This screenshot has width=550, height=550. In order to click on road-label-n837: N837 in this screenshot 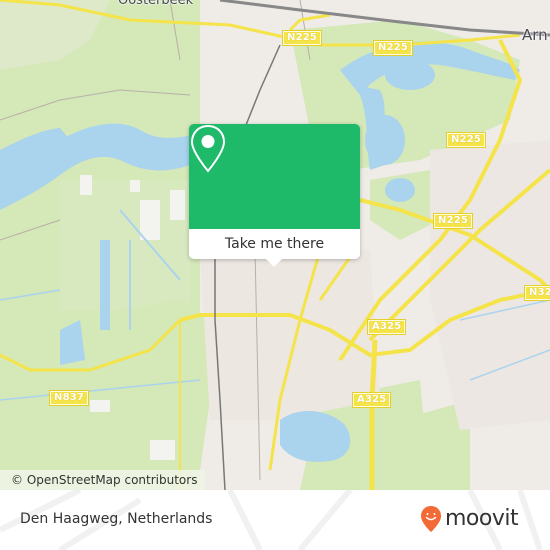, I will do `click(69, 398)`.